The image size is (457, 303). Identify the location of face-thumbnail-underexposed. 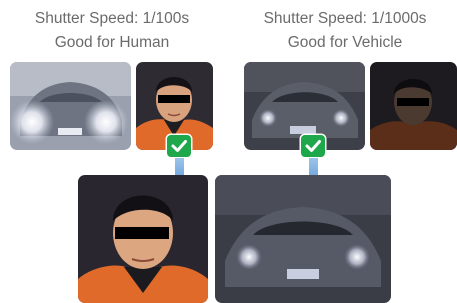
(413, 106).